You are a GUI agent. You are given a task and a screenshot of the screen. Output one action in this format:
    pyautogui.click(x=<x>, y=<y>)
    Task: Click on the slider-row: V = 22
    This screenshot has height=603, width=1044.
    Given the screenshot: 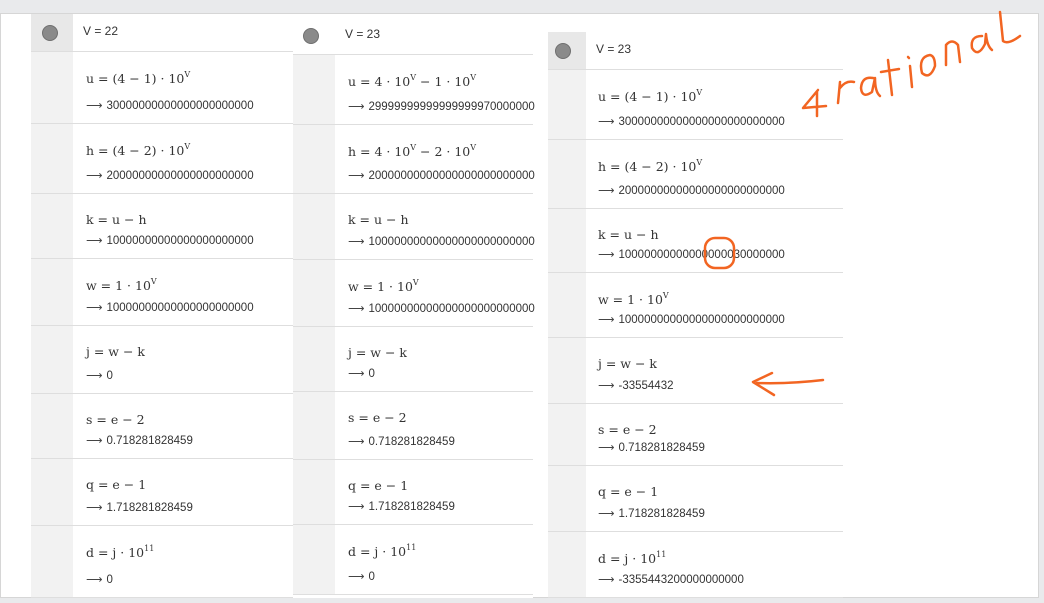 What is the action you would take?
    pyautogui.click(x=162, y=33)
    